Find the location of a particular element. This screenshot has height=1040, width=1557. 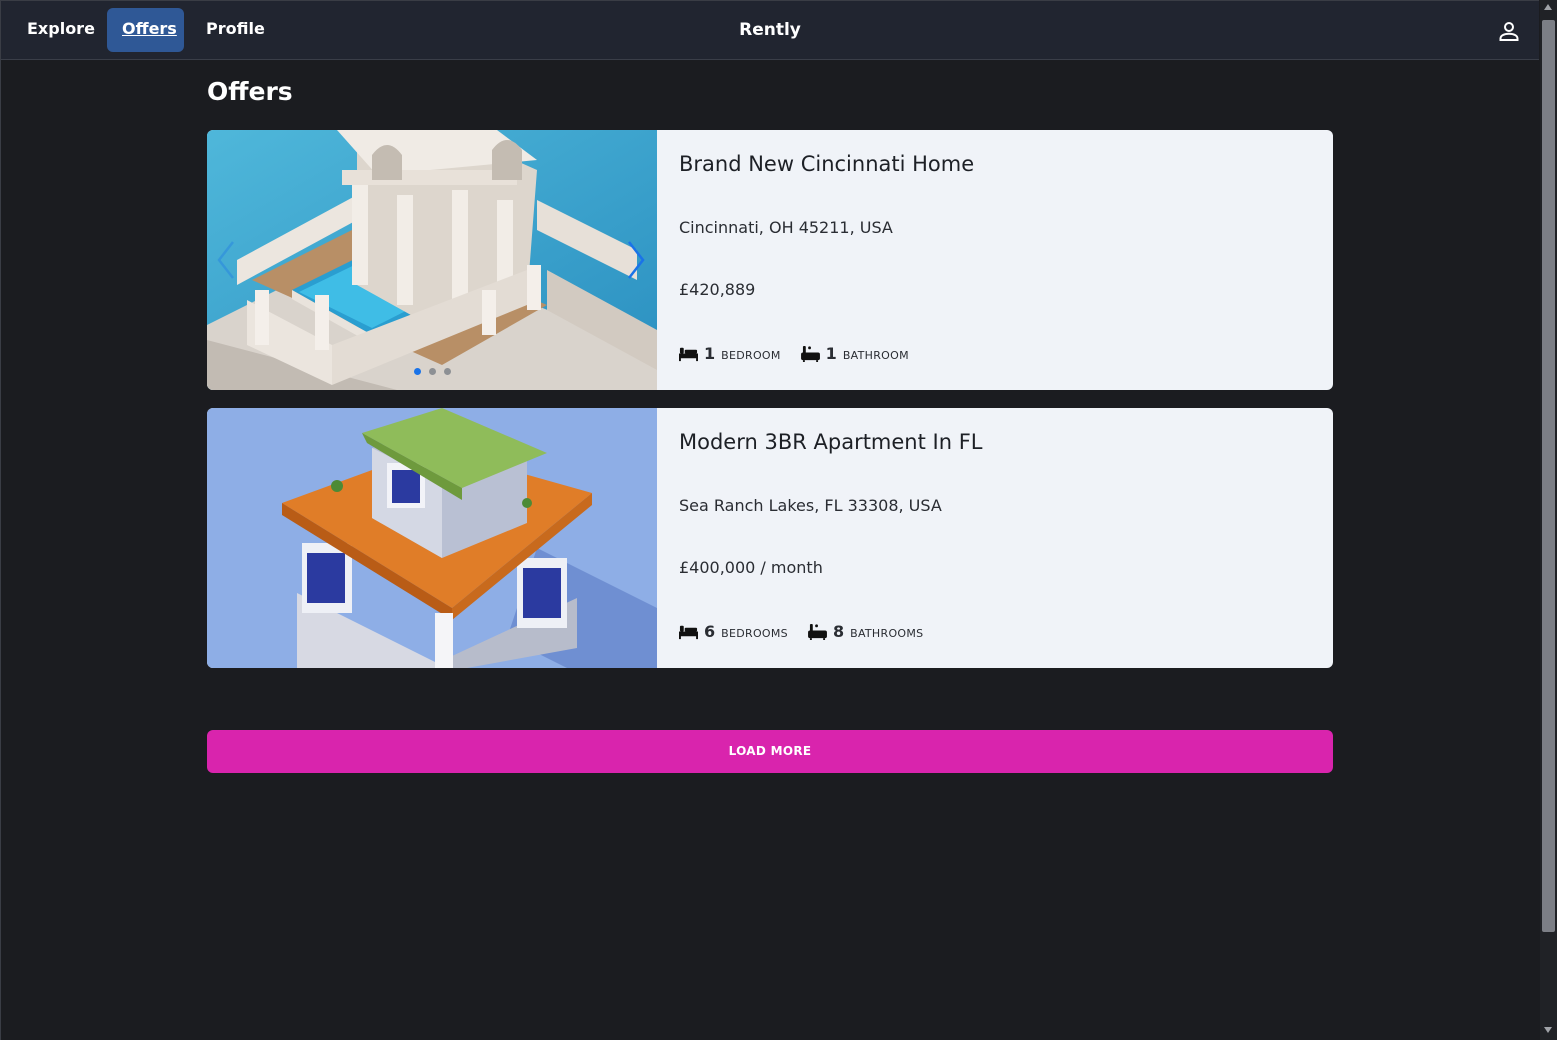

listing-price: £420,889 is located at coordinates (717, 289).